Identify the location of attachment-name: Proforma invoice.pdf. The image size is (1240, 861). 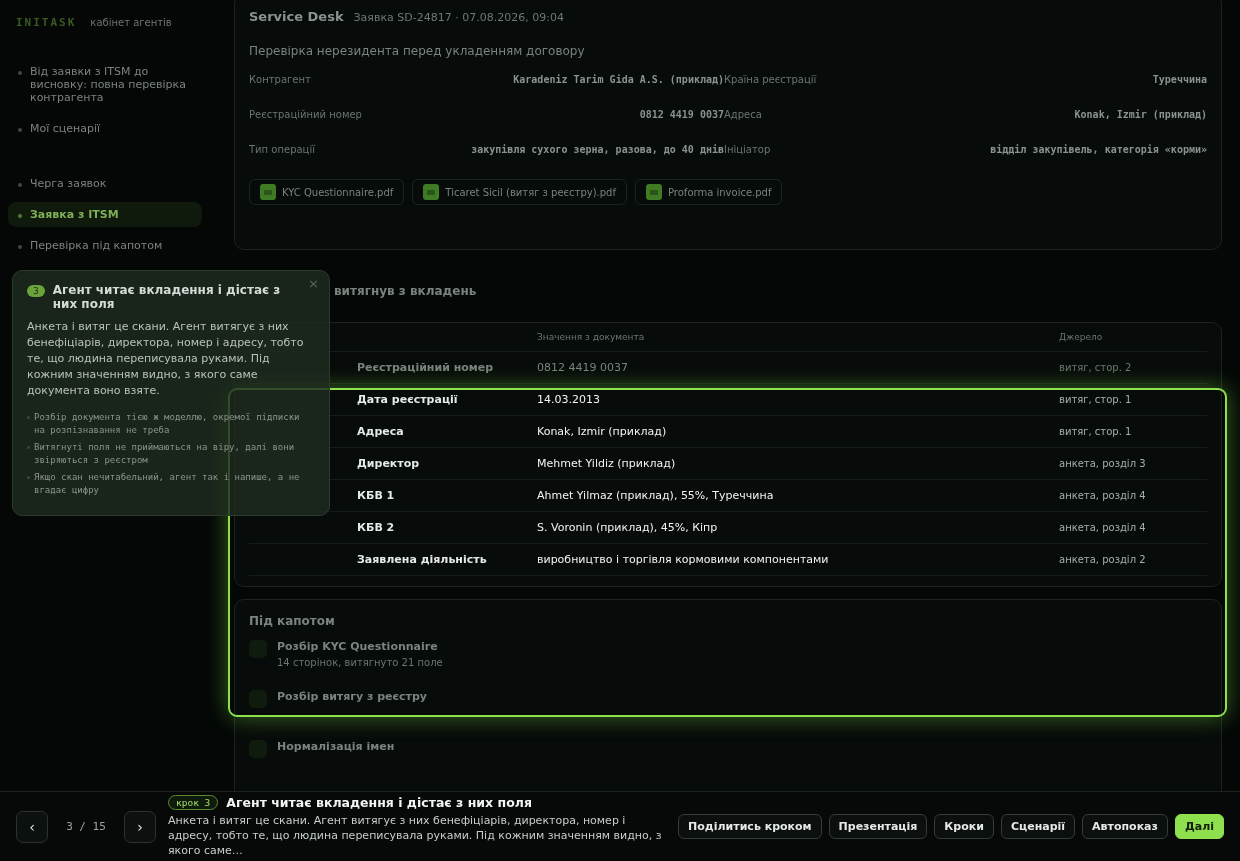
(720, 192).